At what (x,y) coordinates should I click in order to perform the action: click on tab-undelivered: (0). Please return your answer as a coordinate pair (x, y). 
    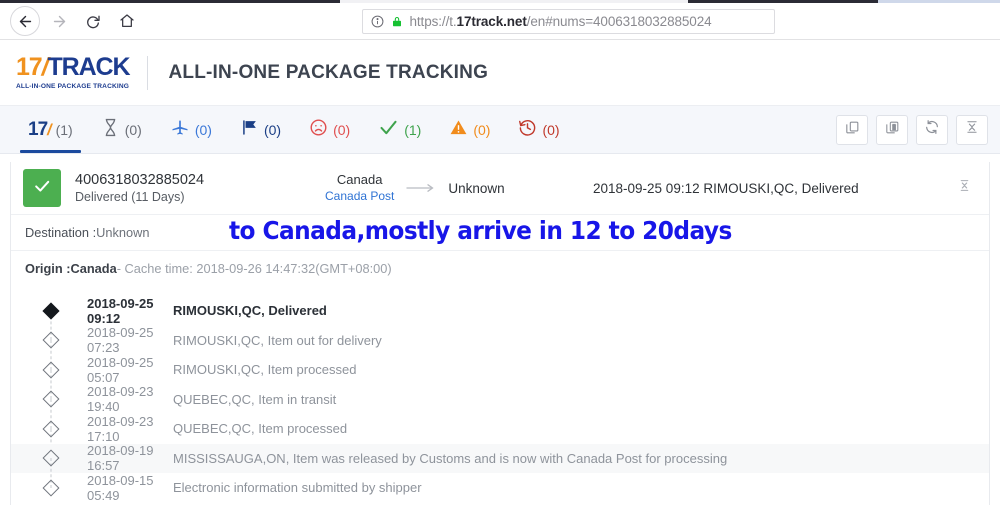
    Looking at the image, I should click on (329, 129).